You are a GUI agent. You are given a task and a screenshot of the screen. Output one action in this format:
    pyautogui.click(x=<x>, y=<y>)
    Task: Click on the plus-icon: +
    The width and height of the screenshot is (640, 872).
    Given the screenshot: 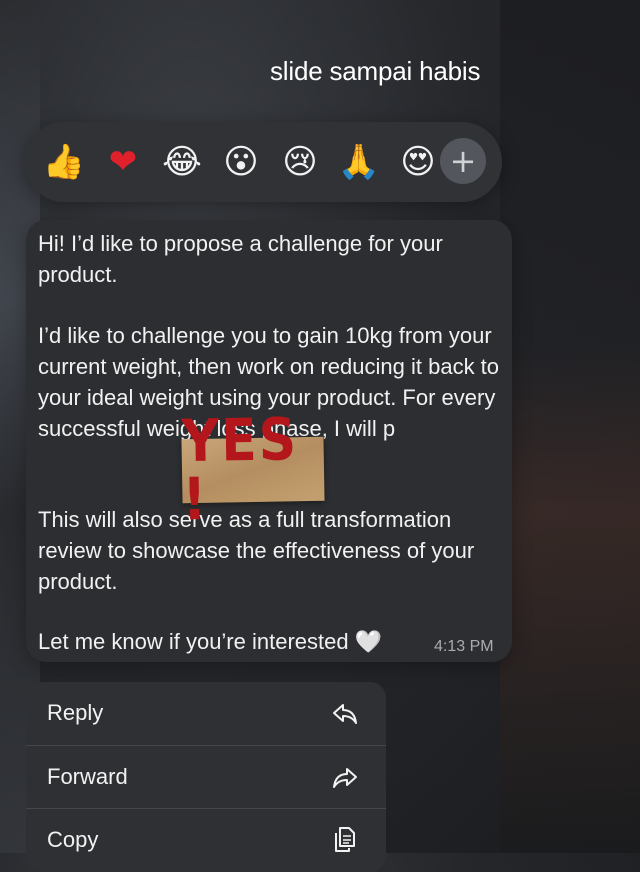 What is the action you would take?
    pyautogui.click(x=463, y=161)
    